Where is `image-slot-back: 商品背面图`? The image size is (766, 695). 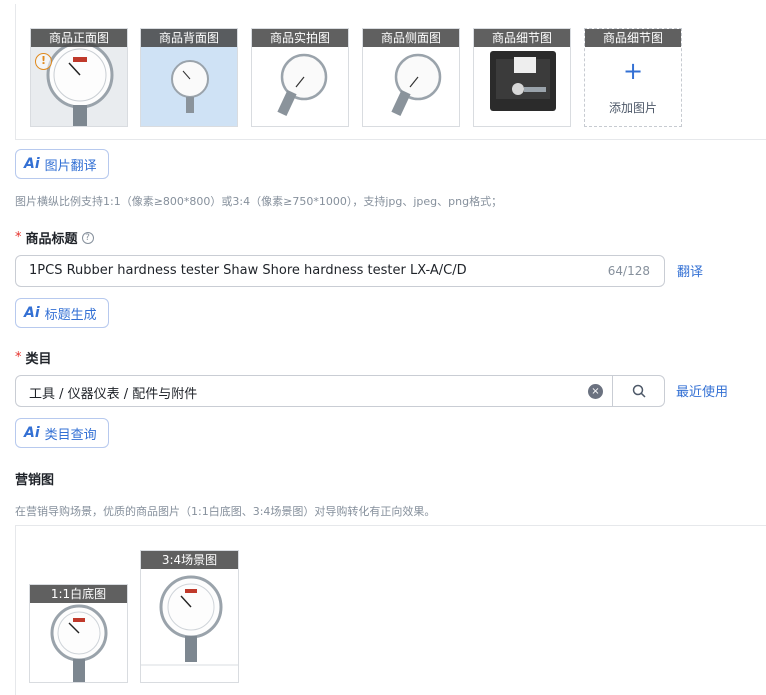
image-slot-back: 商品背面图 is located at coordinates (189, 77).